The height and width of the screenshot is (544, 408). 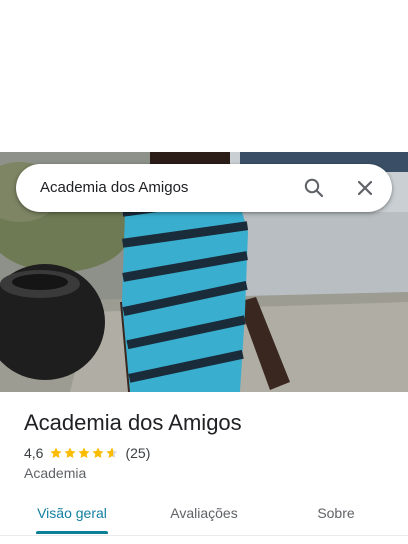 I want to click on star-rating, so click(x=84, y=453).